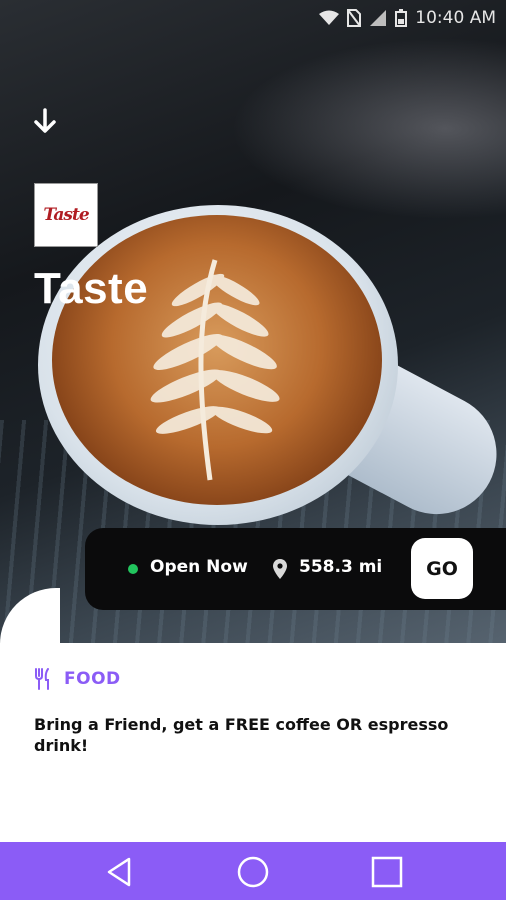  I want to click on open-status-dot, so click(133, 569).